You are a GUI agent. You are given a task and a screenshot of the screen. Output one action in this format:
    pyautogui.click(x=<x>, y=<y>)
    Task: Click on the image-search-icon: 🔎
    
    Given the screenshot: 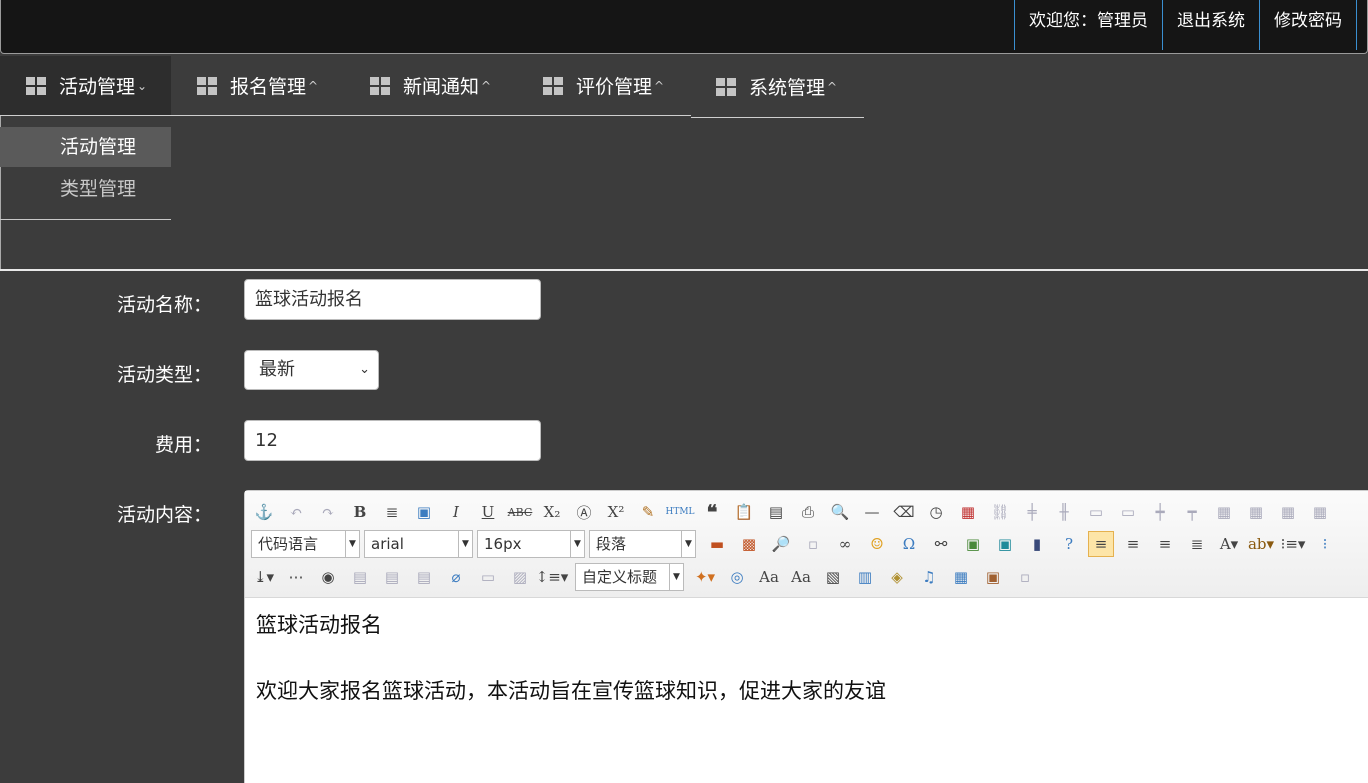 What is the action you would take?
    pyautogui.click(x=781, y=544)
    